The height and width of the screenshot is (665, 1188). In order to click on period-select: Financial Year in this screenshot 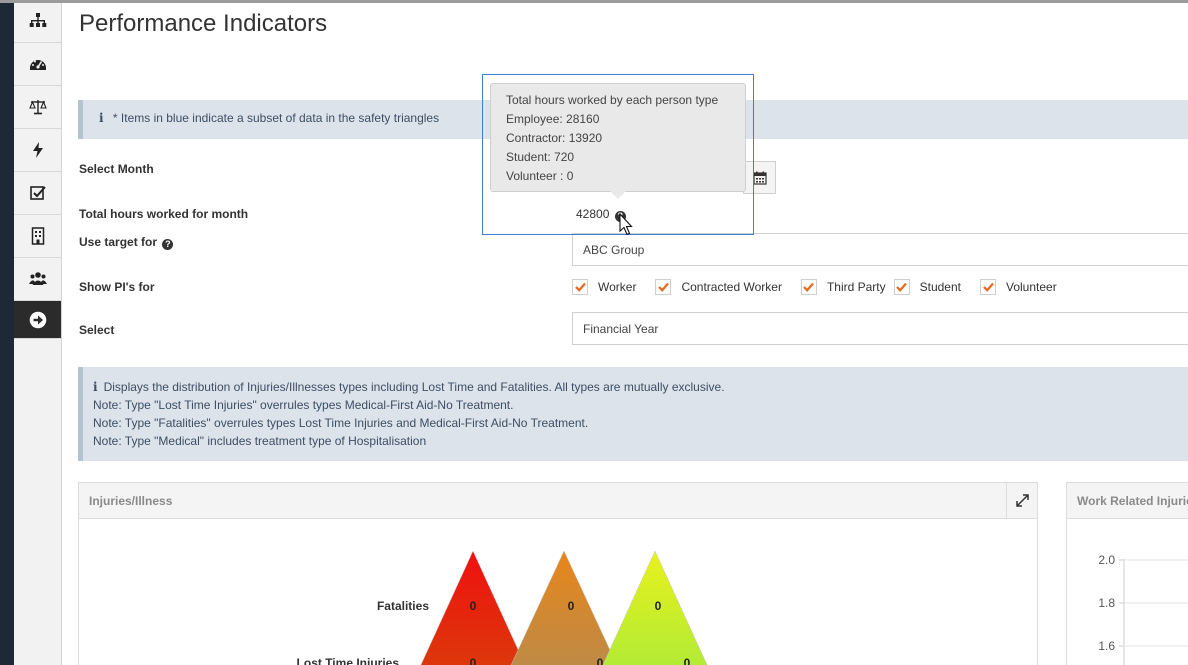, I will do `click(880, 328)`.